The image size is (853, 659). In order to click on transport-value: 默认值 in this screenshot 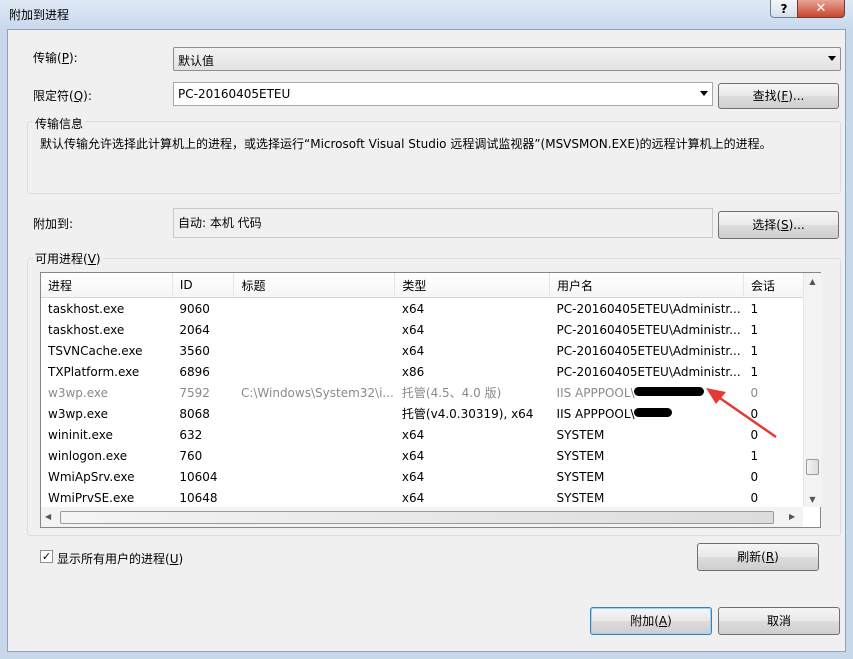, I will do `click(196, 61)`.